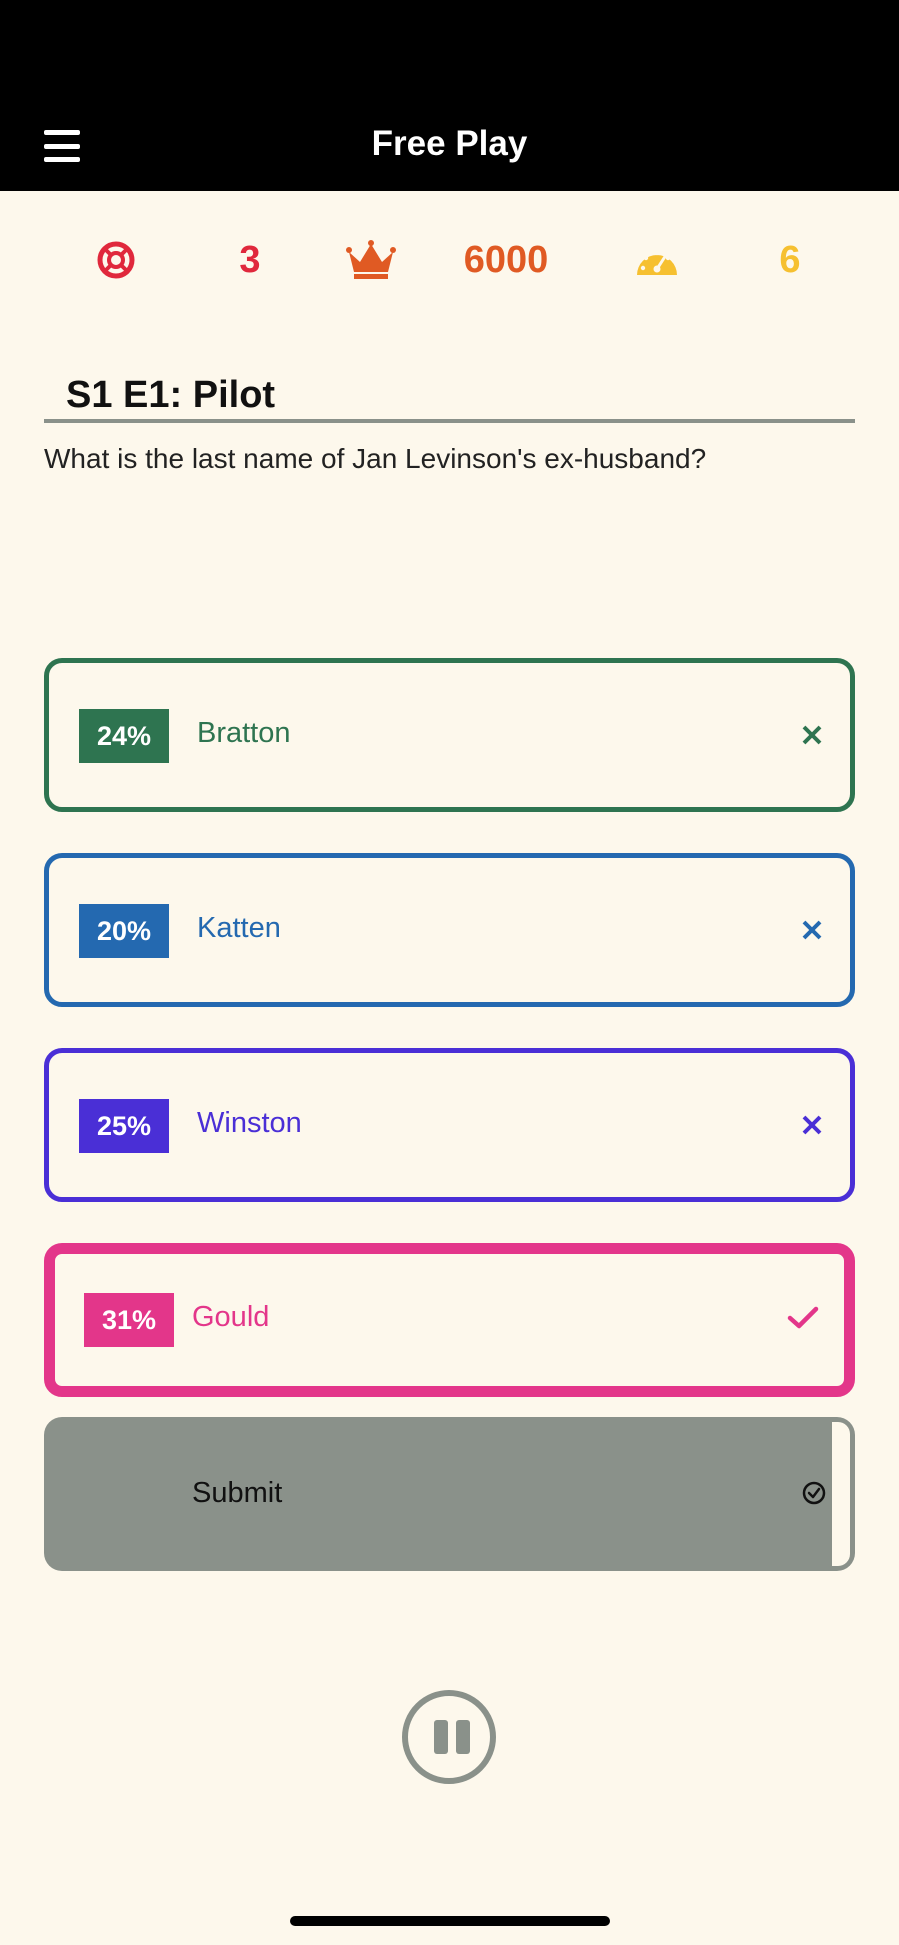 This screenshot has height=1945, width=899. What do you see at coordinates (449, 143) in the screenshot?
I see `page-title: Free Play` at bounding box center [449, 143].